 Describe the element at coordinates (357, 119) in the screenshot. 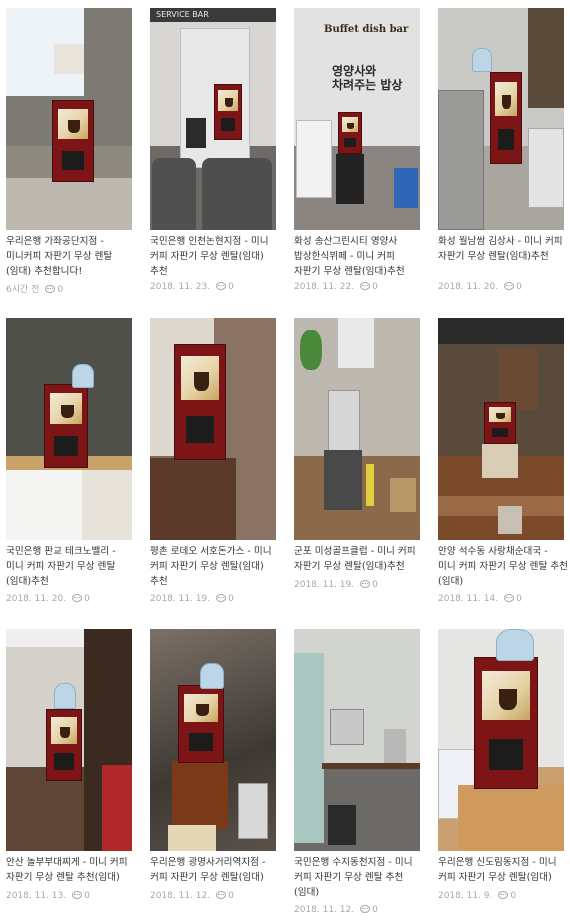

I see `post-thumbnail: Buffet dish bar 영양사와 차려주는 밥상` at that location.